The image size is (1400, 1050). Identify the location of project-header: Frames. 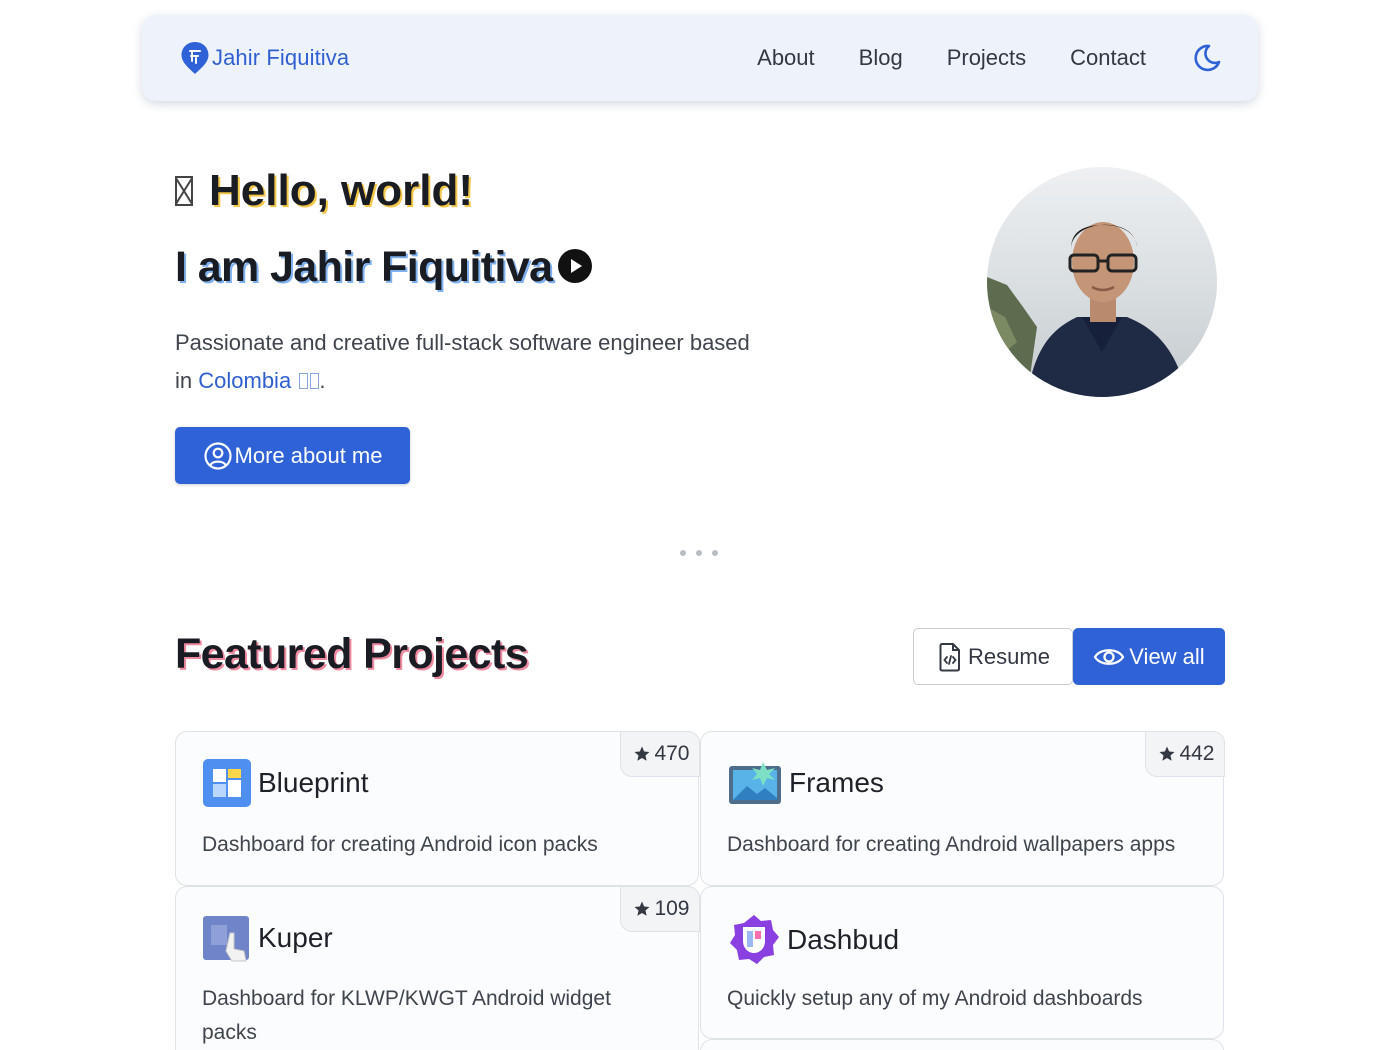
(805, 783).